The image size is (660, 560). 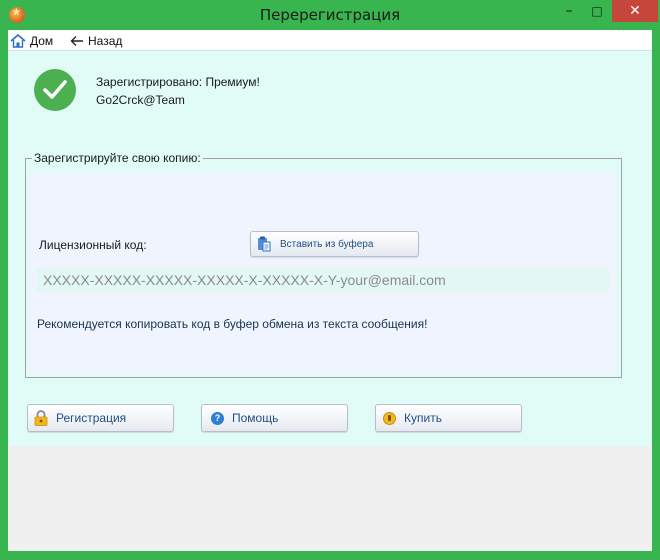 What do you see at coordinates (41, 418) in the screenshot?
I see `lock-icon` at bounding box center [41, 418].